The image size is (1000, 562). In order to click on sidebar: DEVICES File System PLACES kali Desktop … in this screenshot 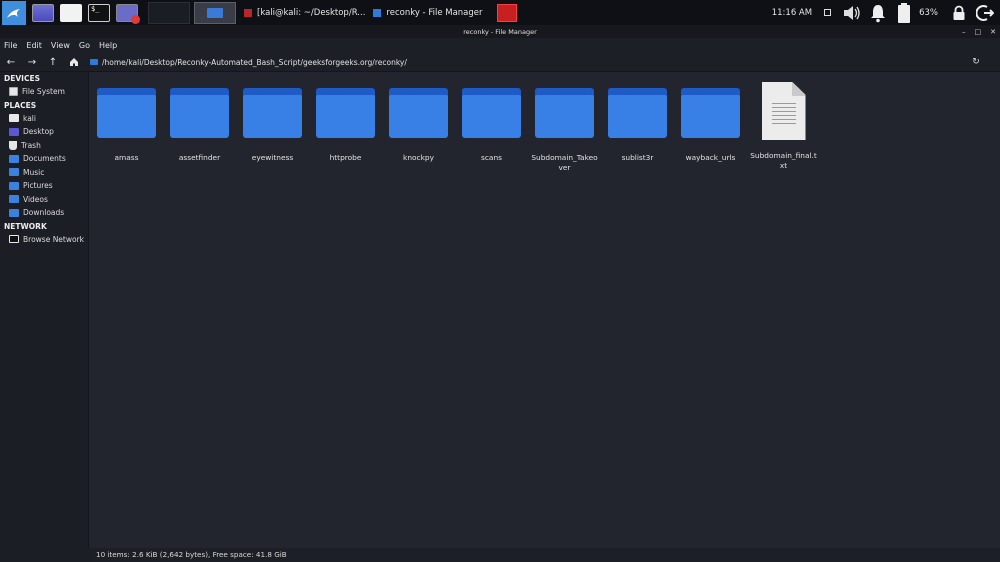, I will do `click(44, 310)`.